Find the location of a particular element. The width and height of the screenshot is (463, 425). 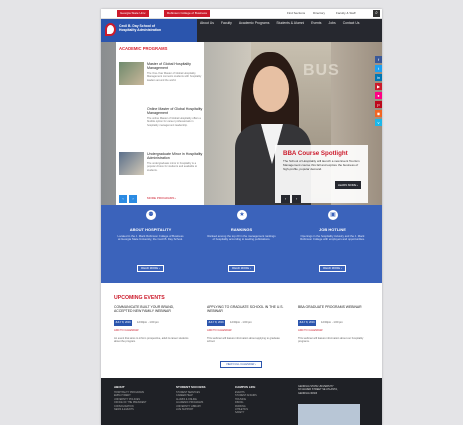

feature-title: RANKINGS is located at coordinates (241, 229).